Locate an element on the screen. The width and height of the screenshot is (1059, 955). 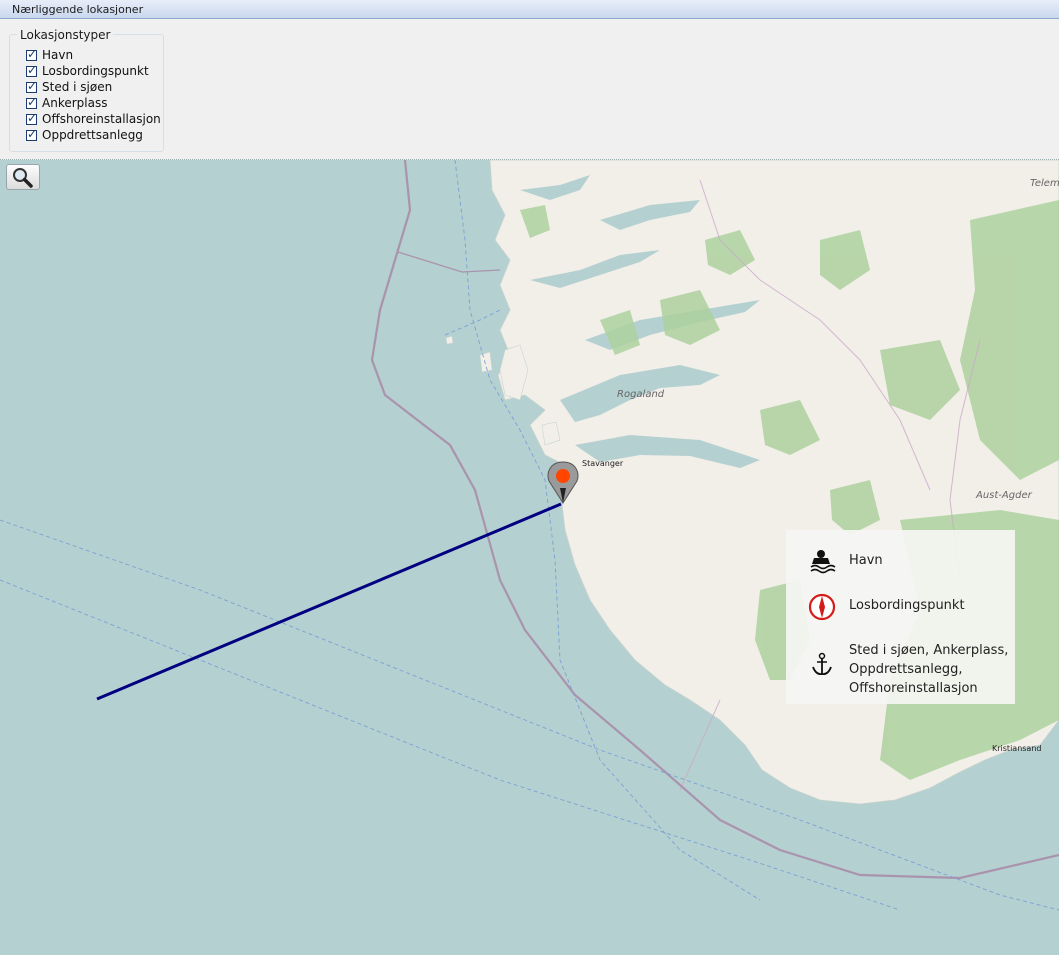
checkbox-havn: Havn is located at coordinates (49, 55).